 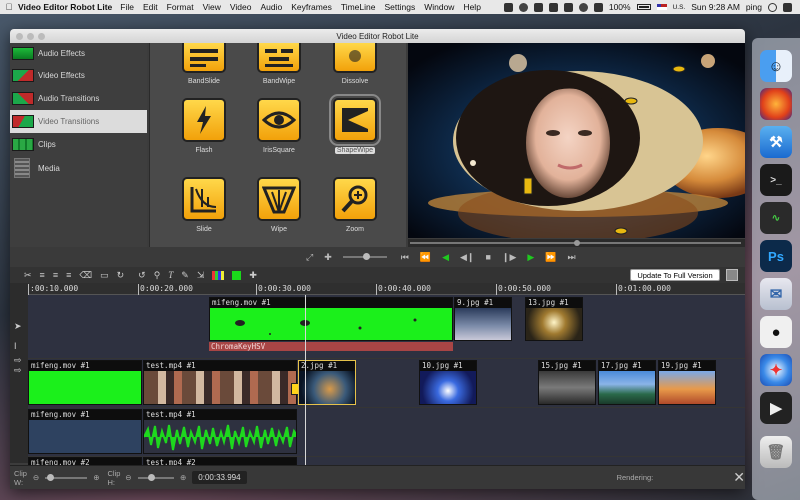 What do you see at coordinates (776, 256) in the screenshot?
I see `photoshop-icon: Ps` at bounding box center [776, 256].